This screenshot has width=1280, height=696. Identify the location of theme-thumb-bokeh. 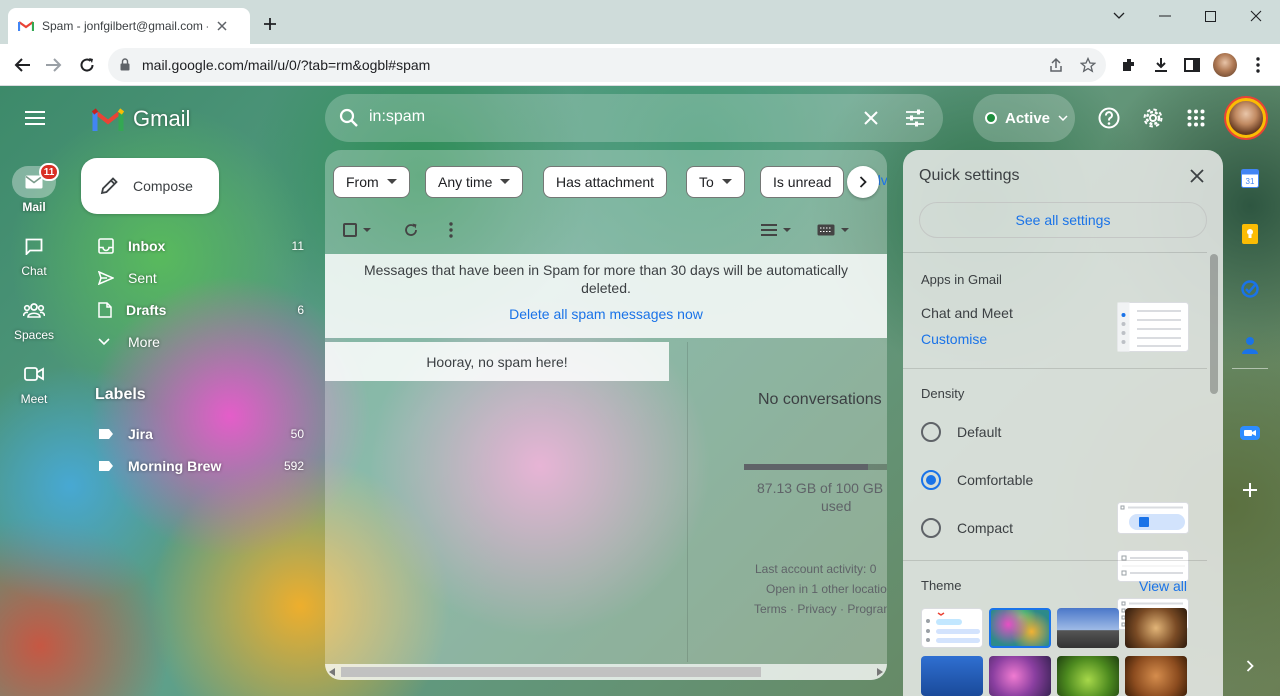
(1020, 676).